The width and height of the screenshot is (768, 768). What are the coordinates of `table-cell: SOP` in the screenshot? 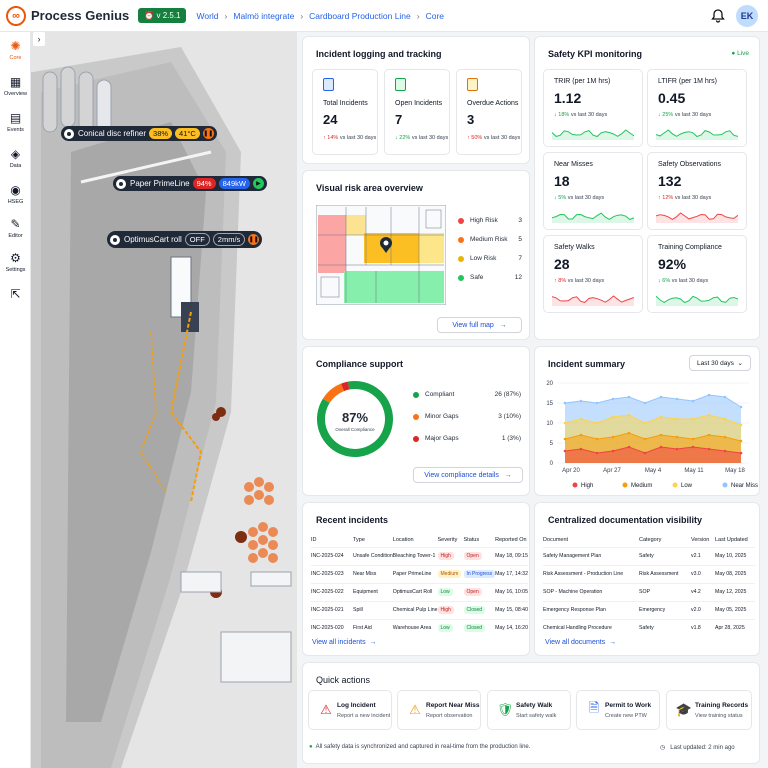 It's located at (644, 592).